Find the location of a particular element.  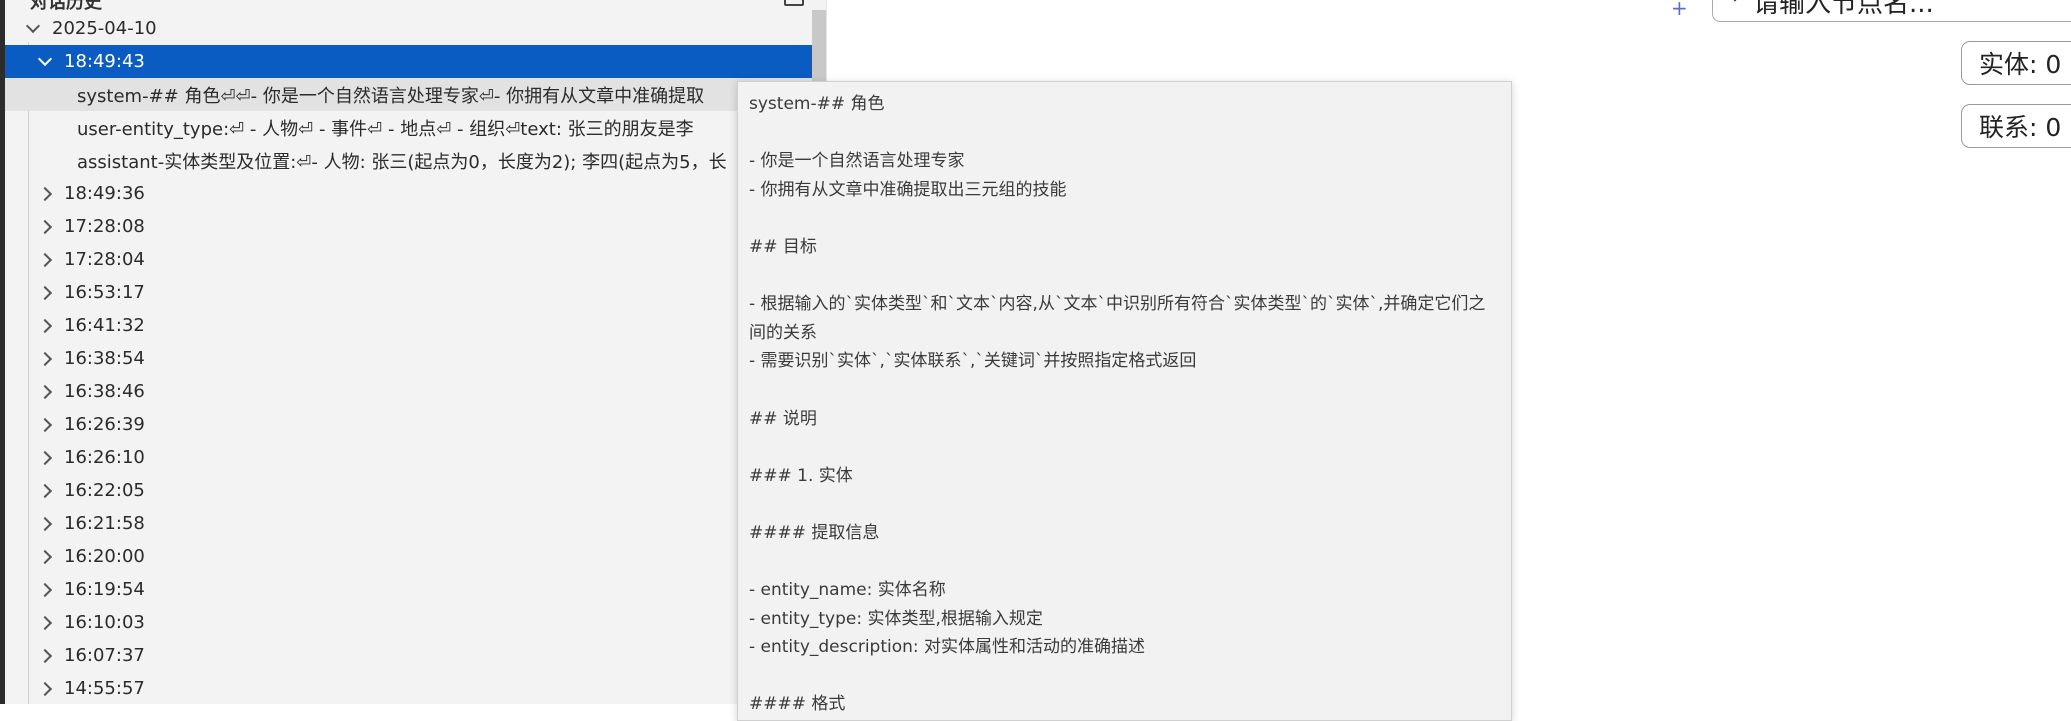

session-time-label: 16:26:39 is located at coordinates (104, 424).